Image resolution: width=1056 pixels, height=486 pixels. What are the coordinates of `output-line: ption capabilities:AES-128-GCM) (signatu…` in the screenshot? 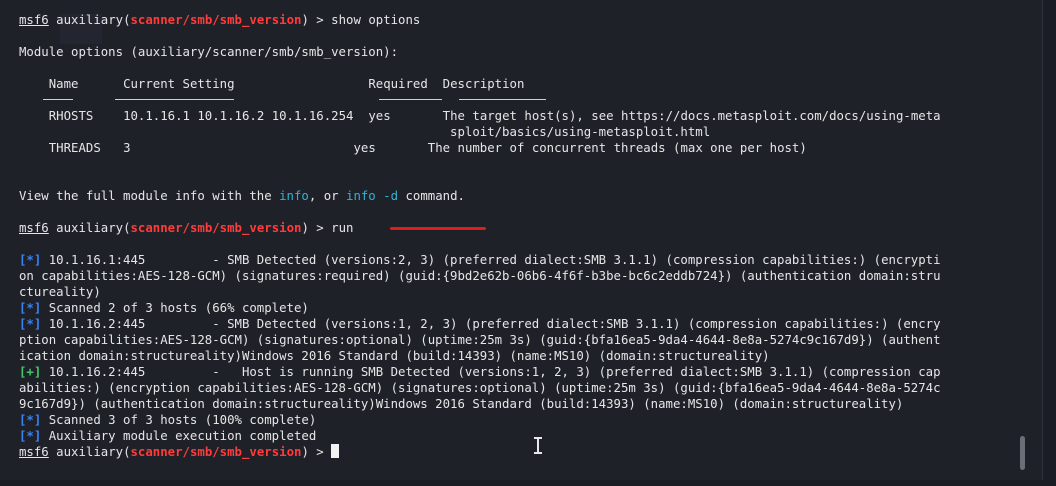 It's located at (480, 340).